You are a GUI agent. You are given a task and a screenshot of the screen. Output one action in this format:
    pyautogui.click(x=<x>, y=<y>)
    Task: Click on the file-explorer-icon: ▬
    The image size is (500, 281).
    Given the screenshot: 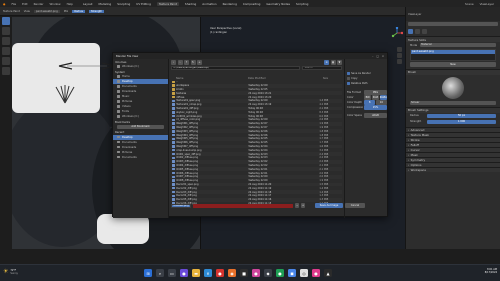 What is the action you would take?
    pyautogui.click(x=196, y=273)
    